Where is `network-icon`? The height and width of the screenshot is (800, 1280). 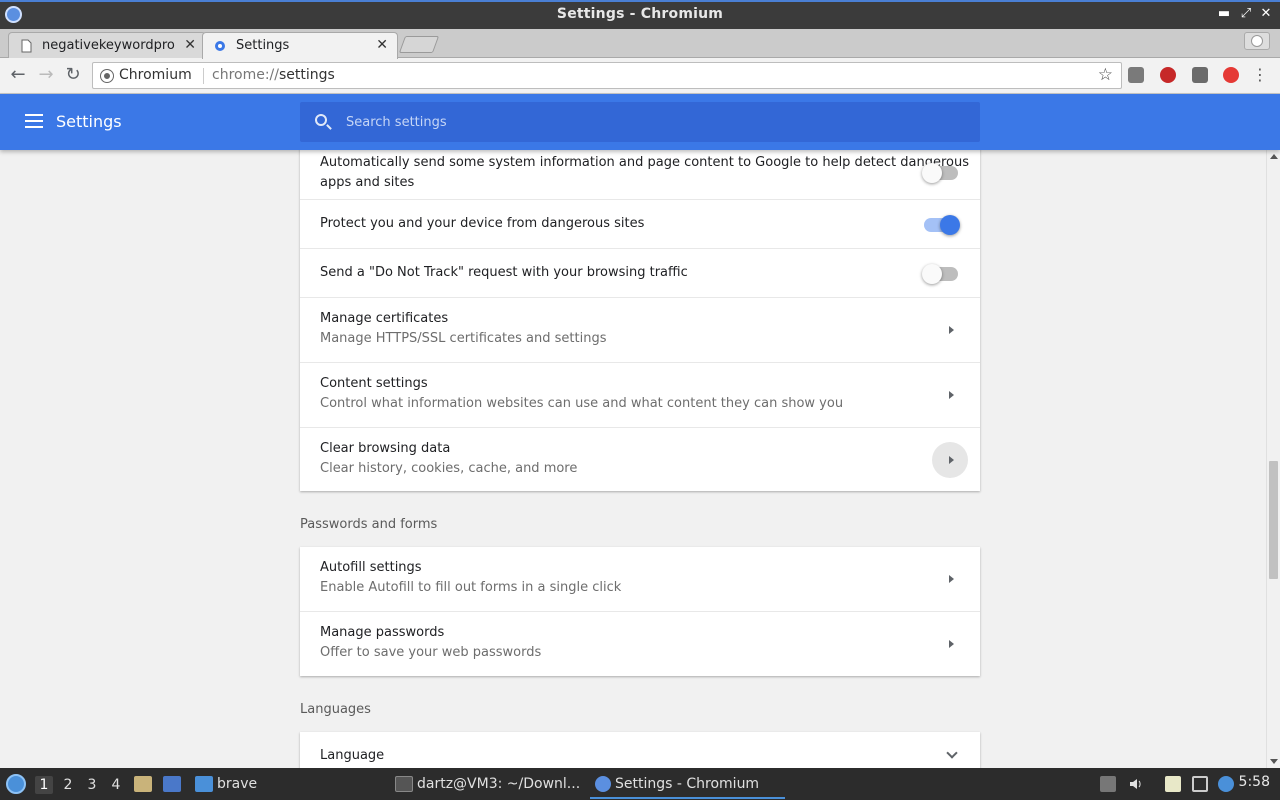
network-icon is located at coordinates (1200, 784).